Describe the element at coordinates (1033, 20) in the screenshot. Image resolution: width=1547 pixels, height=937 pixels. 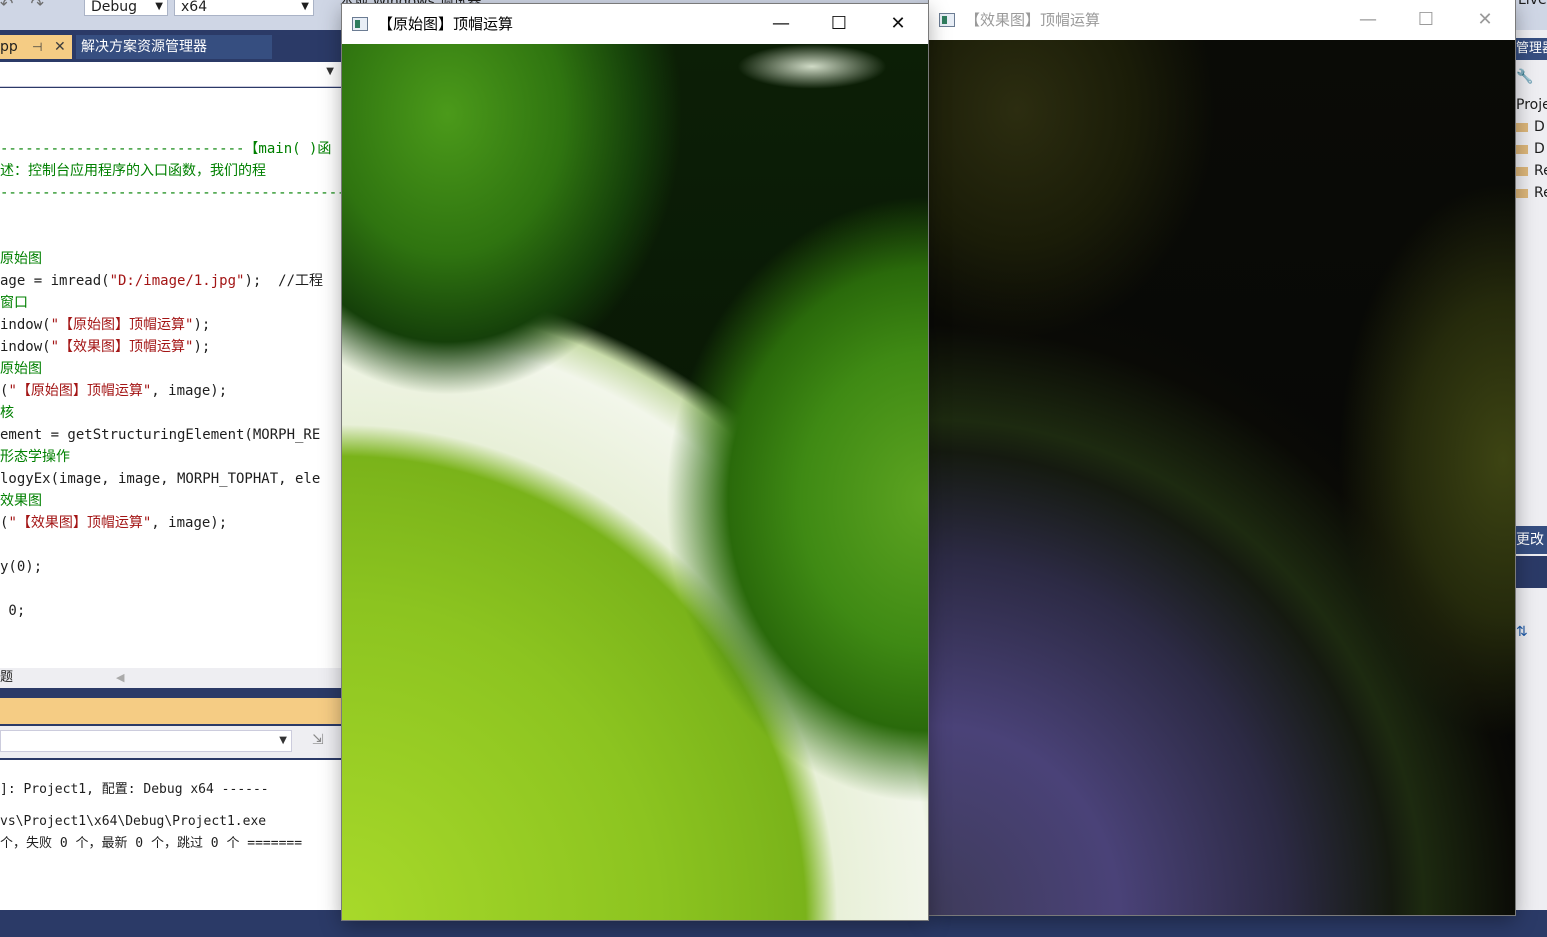
I see `window-title: 【效果图】顶帽运算` at that location.